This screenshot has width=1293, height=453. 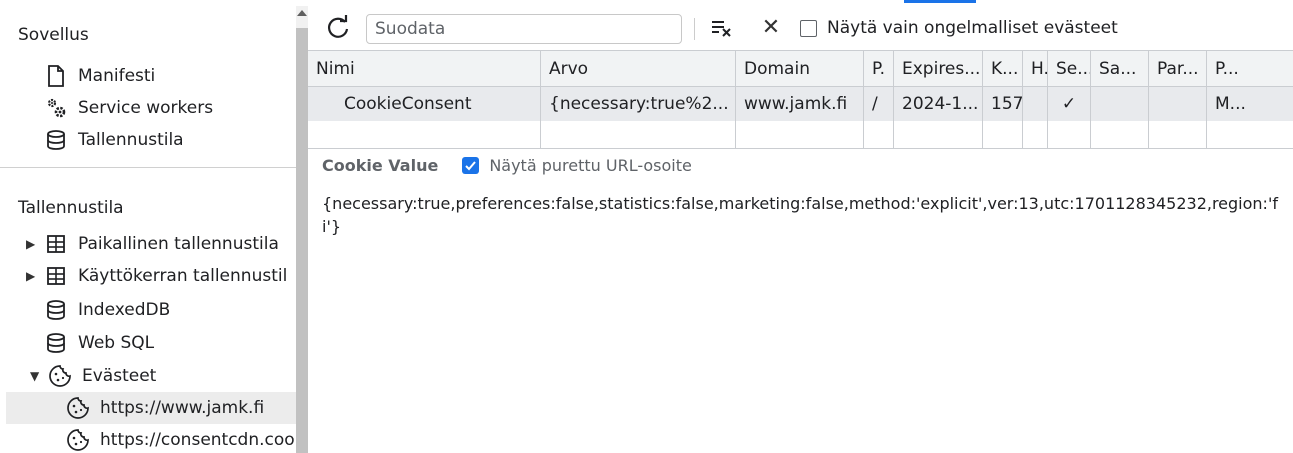 What do you see at coordinates (178, 244) in the screenshot?
I see `sidebar-item-label: Paikallinen tallennustila` at bounding box center [178, 244].